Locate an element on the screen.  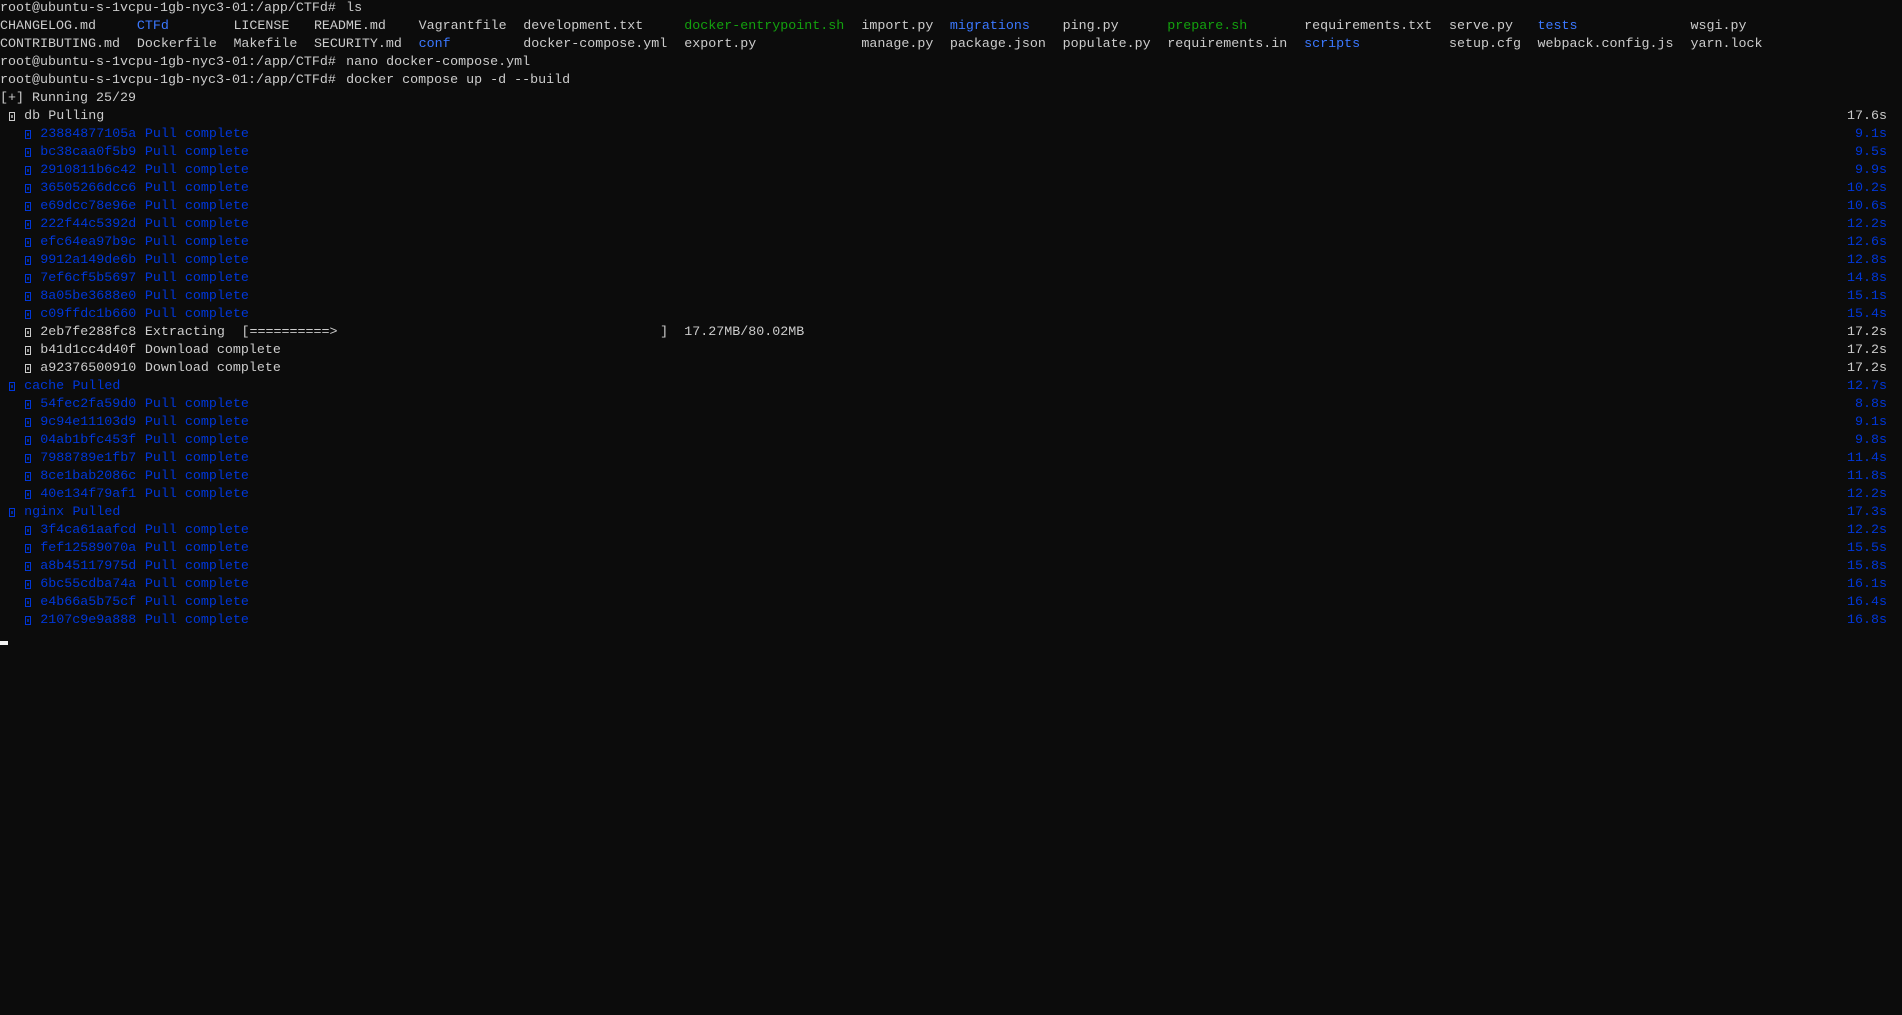
layer-id: 8a05be3688e0 is located at coordinates (88, 296).